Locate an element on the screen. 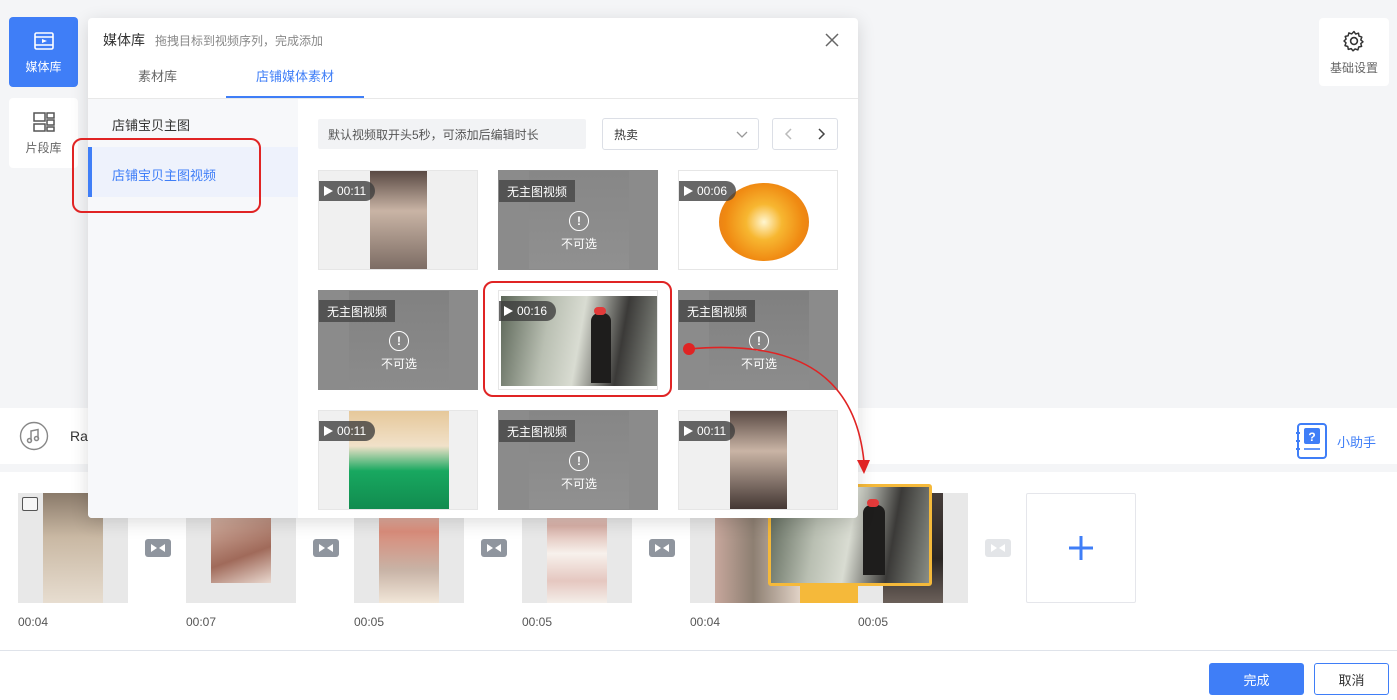 Image resolution: width=1397 pixels, height=700 pixels. media-library-label: 媒体库 is located at coordinates (43, 66).